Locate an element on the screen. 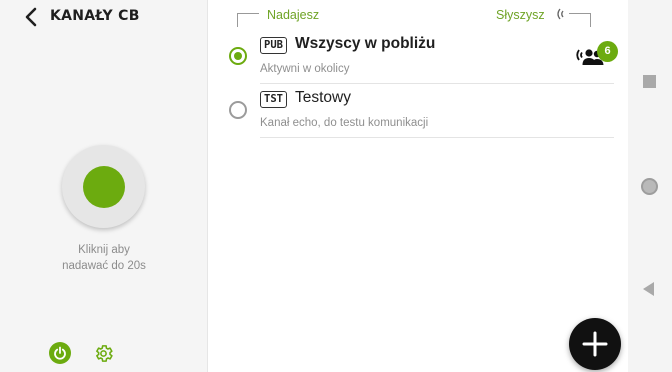  listen-column-header: Słyszysz is located at coordinates (520, 15).